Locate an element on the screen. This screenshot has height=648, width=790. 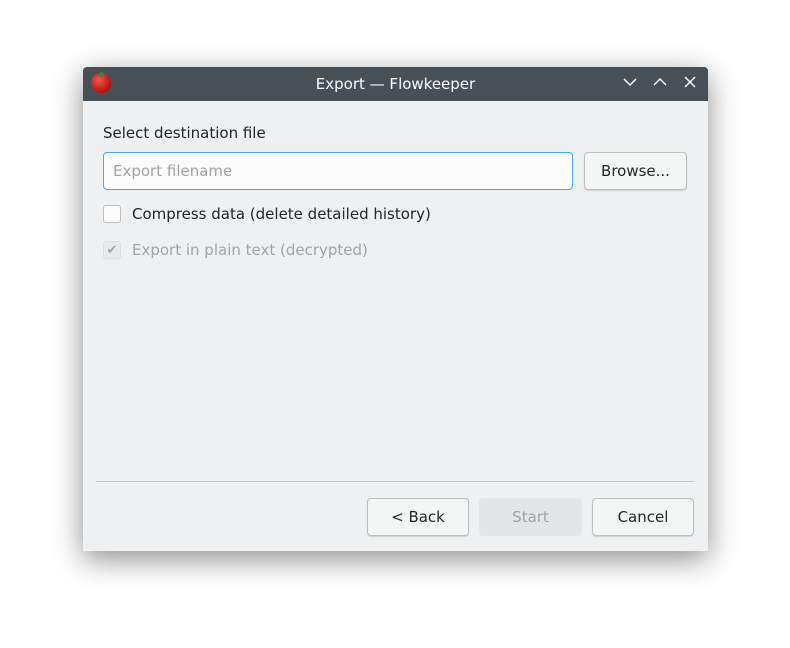
maximize-button is located at coordinates (660, 84).